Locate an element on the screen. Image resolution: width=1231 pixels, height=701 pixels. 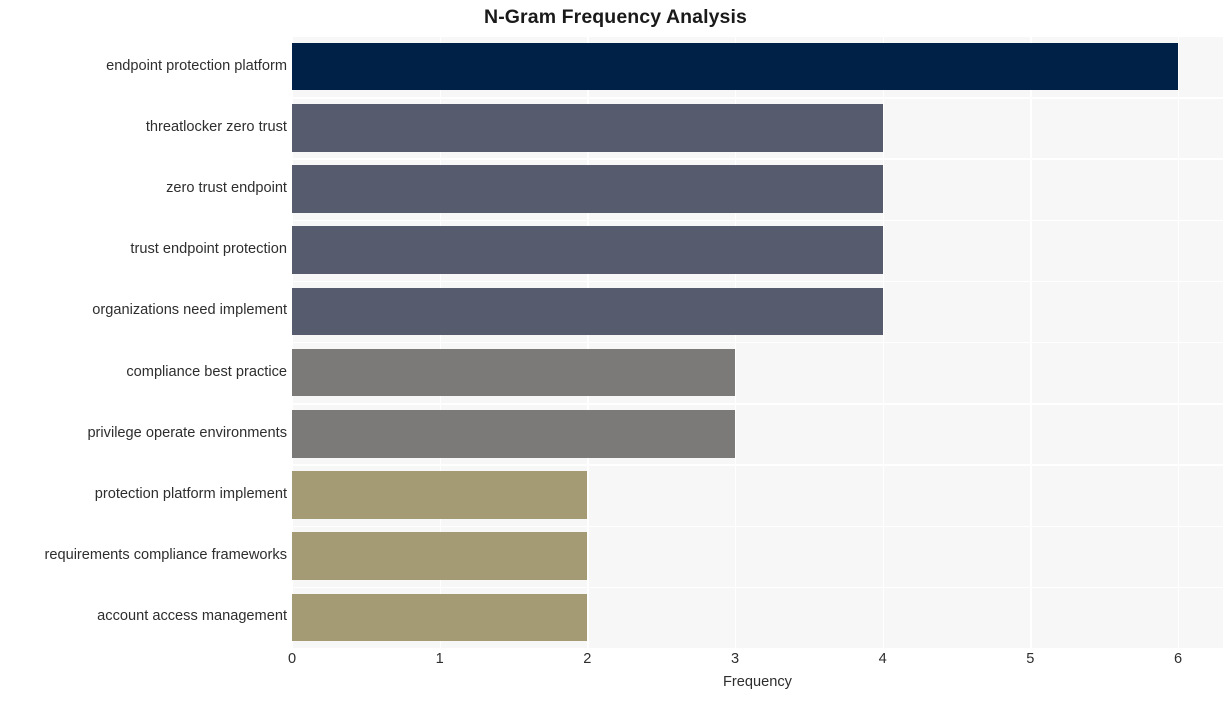
x-tick-label: 4 is located at coordinates (882, 659).